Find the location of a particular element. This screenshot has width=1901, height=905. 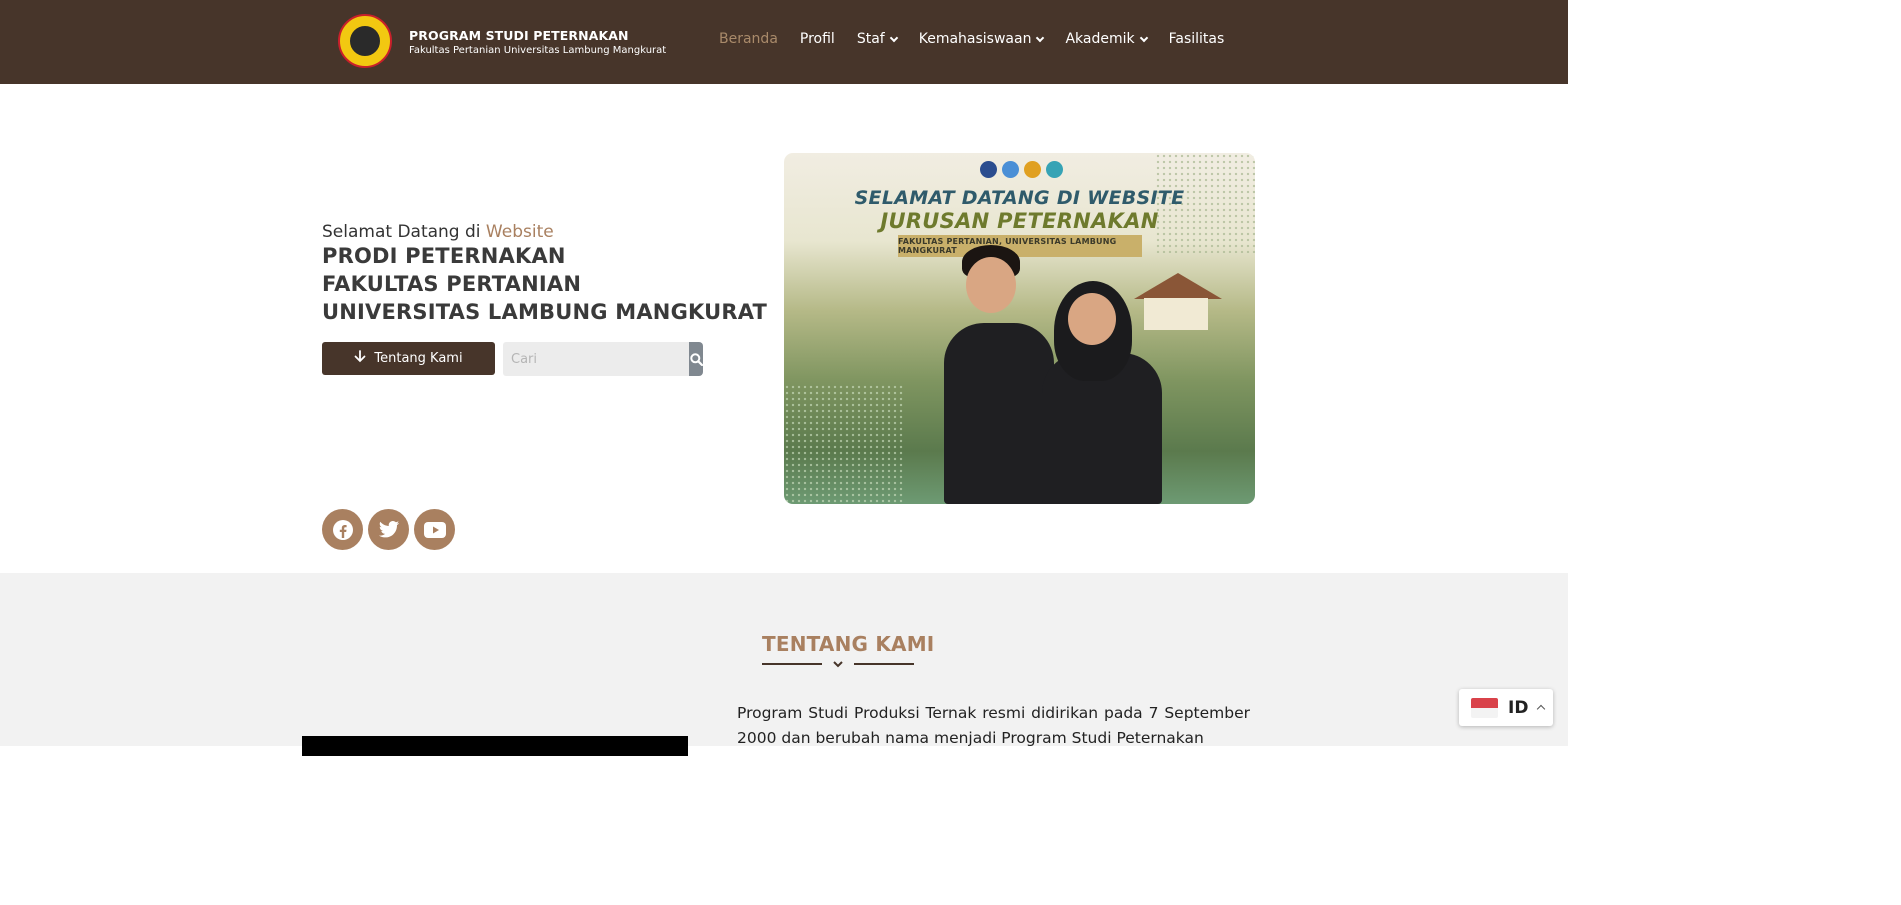

arrow-down-icon is located at coordinates (360, 358).